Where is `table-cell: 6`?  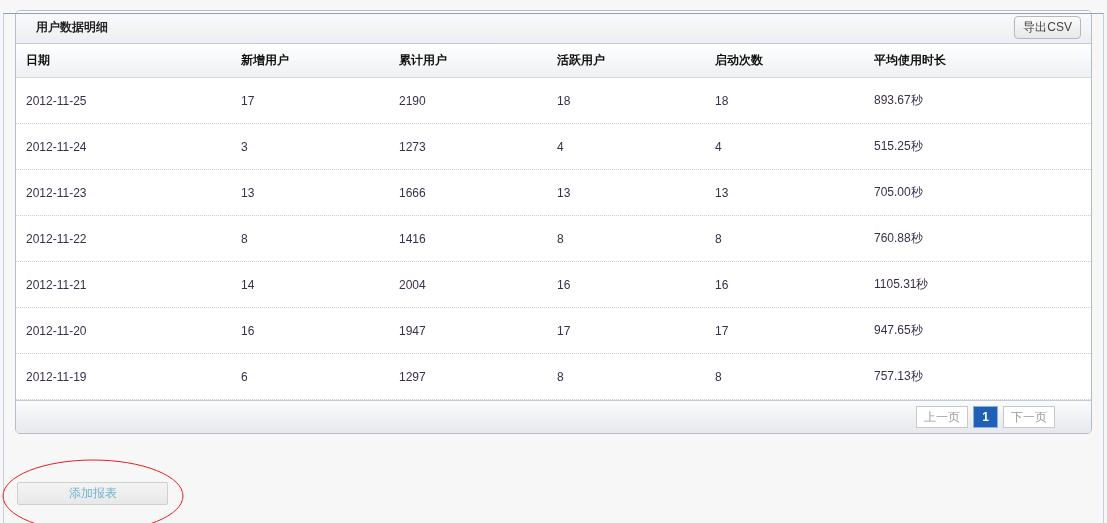
table-cell: 6 is located at coordinates (244, 376).